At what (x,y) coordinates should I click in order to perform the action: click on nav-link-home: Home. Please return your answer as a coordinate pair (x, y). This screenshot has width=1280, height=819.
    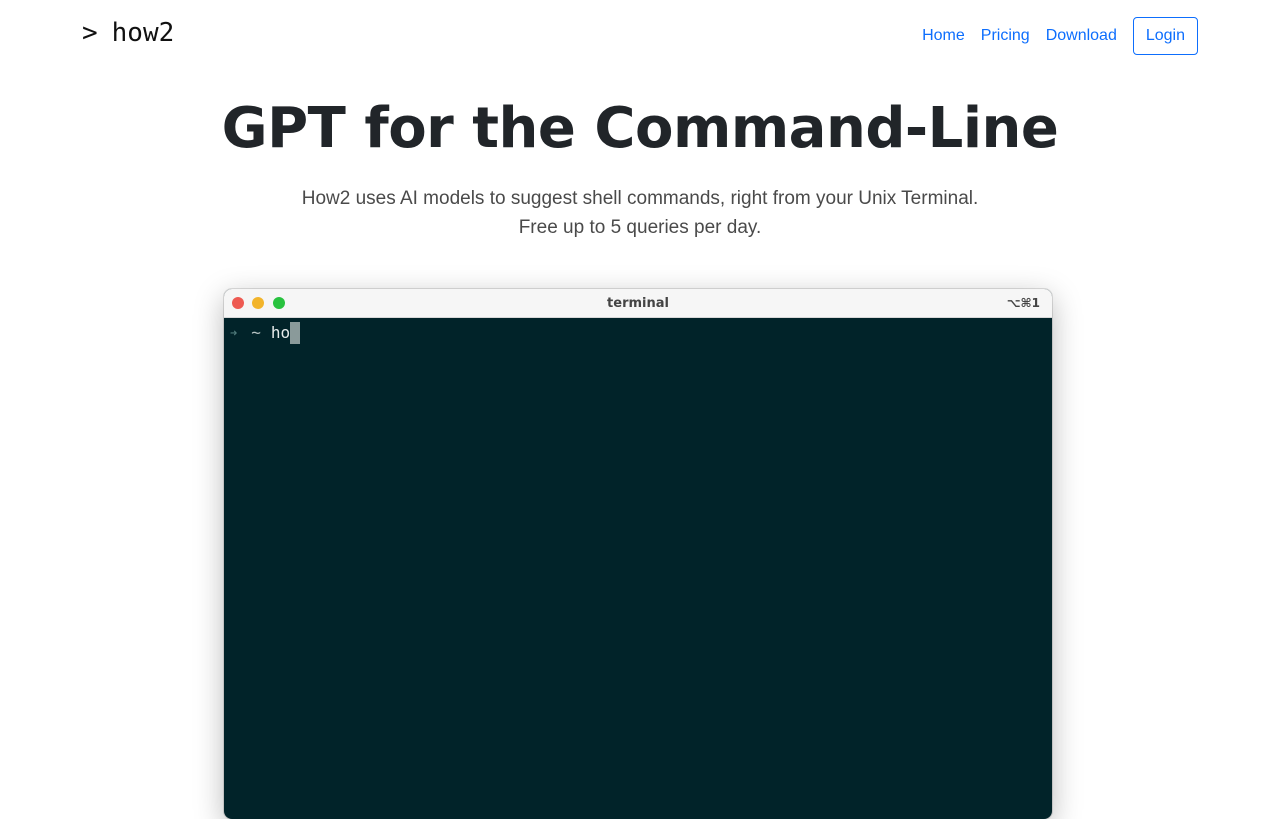
    Looking at the image, I should click on (943, 36).